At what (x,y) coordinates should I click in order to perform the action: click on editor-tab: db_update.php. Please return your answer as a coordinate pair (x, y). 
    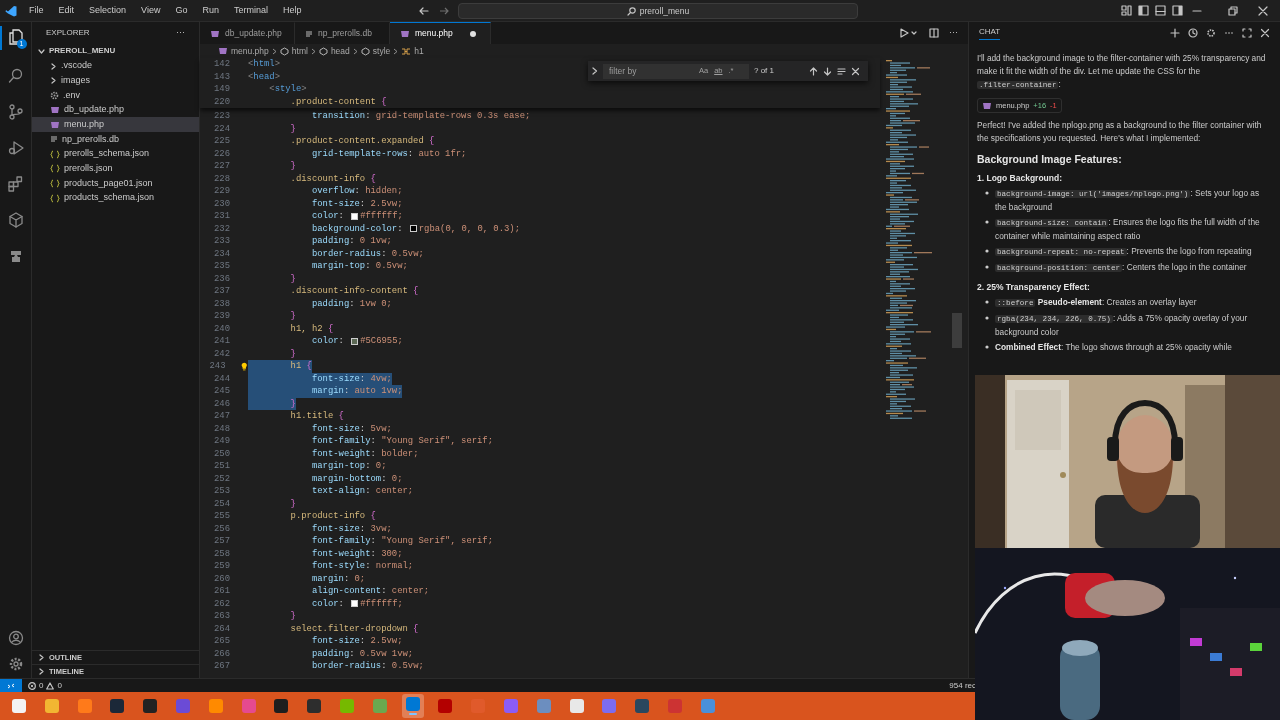
    Looking at the image, I should click on (247, 33).